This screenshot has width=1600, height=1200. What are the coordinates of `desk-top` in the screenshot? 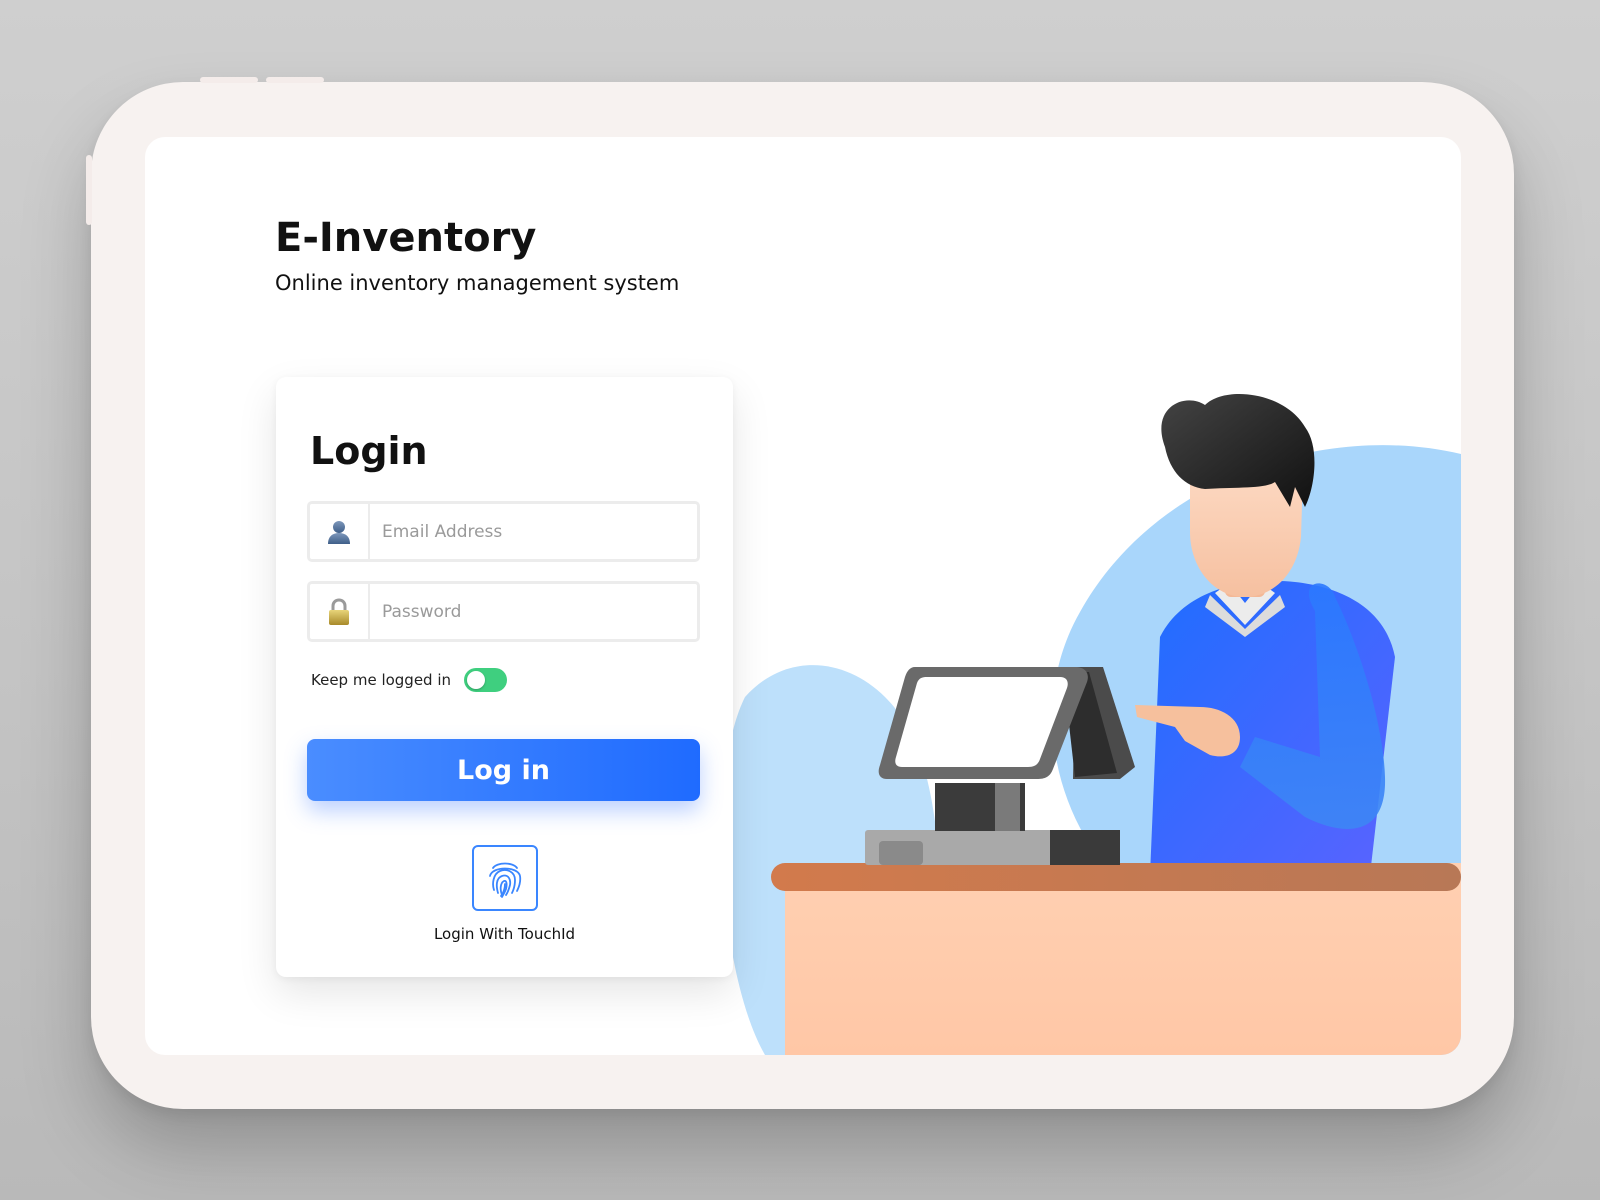 It's located at (1116, 877).